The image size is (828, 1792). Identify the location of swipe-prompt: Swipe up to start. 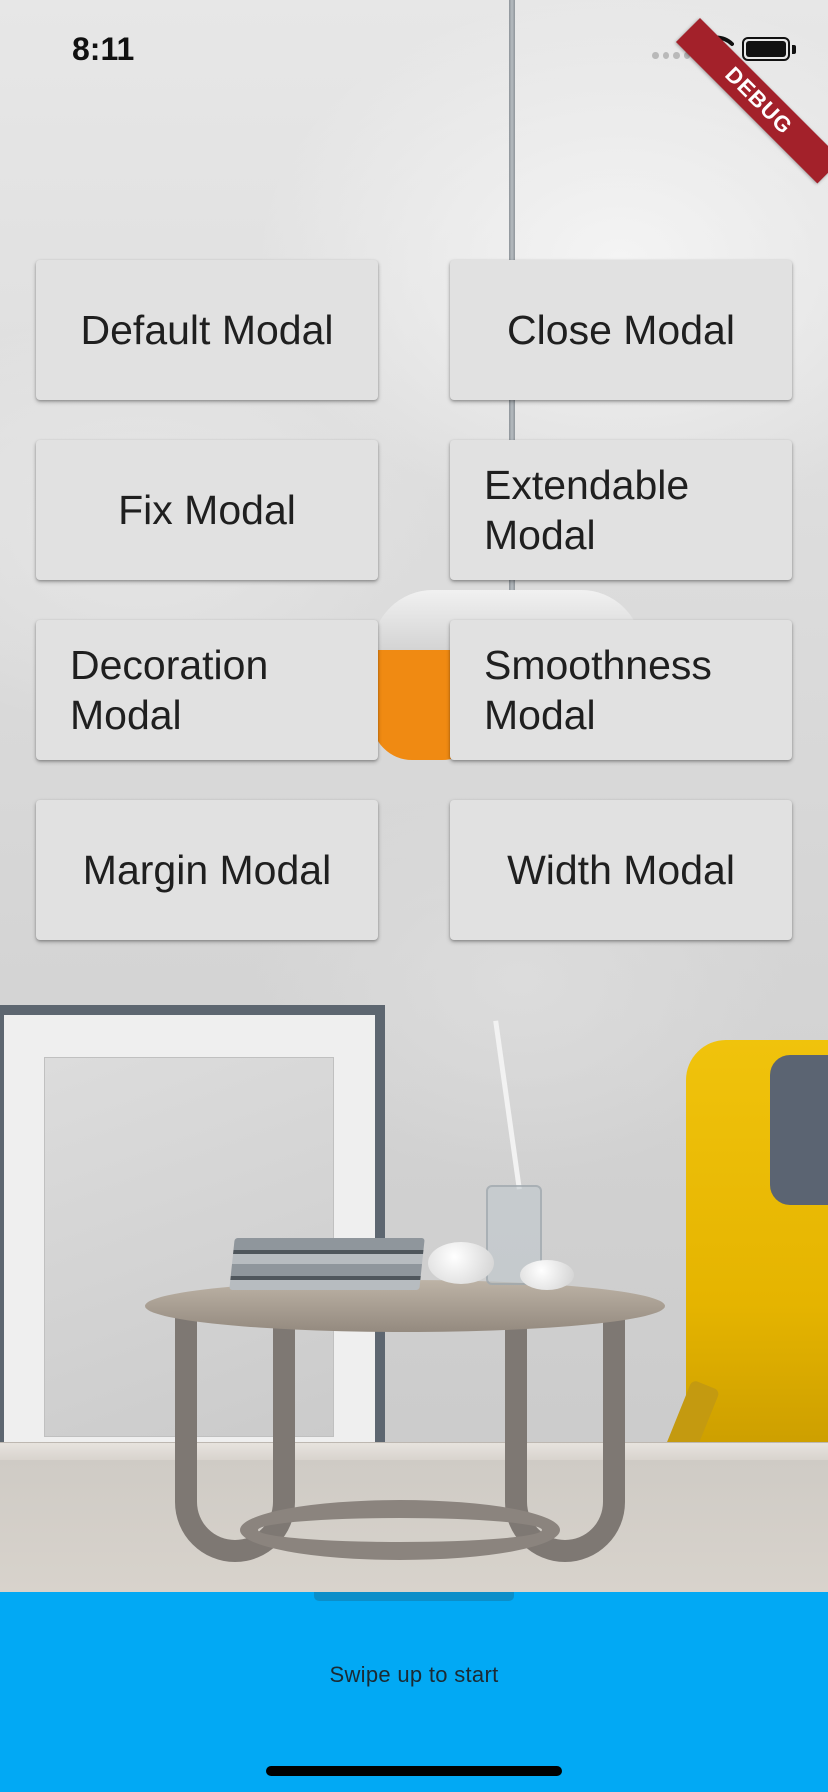
(414, 1674).